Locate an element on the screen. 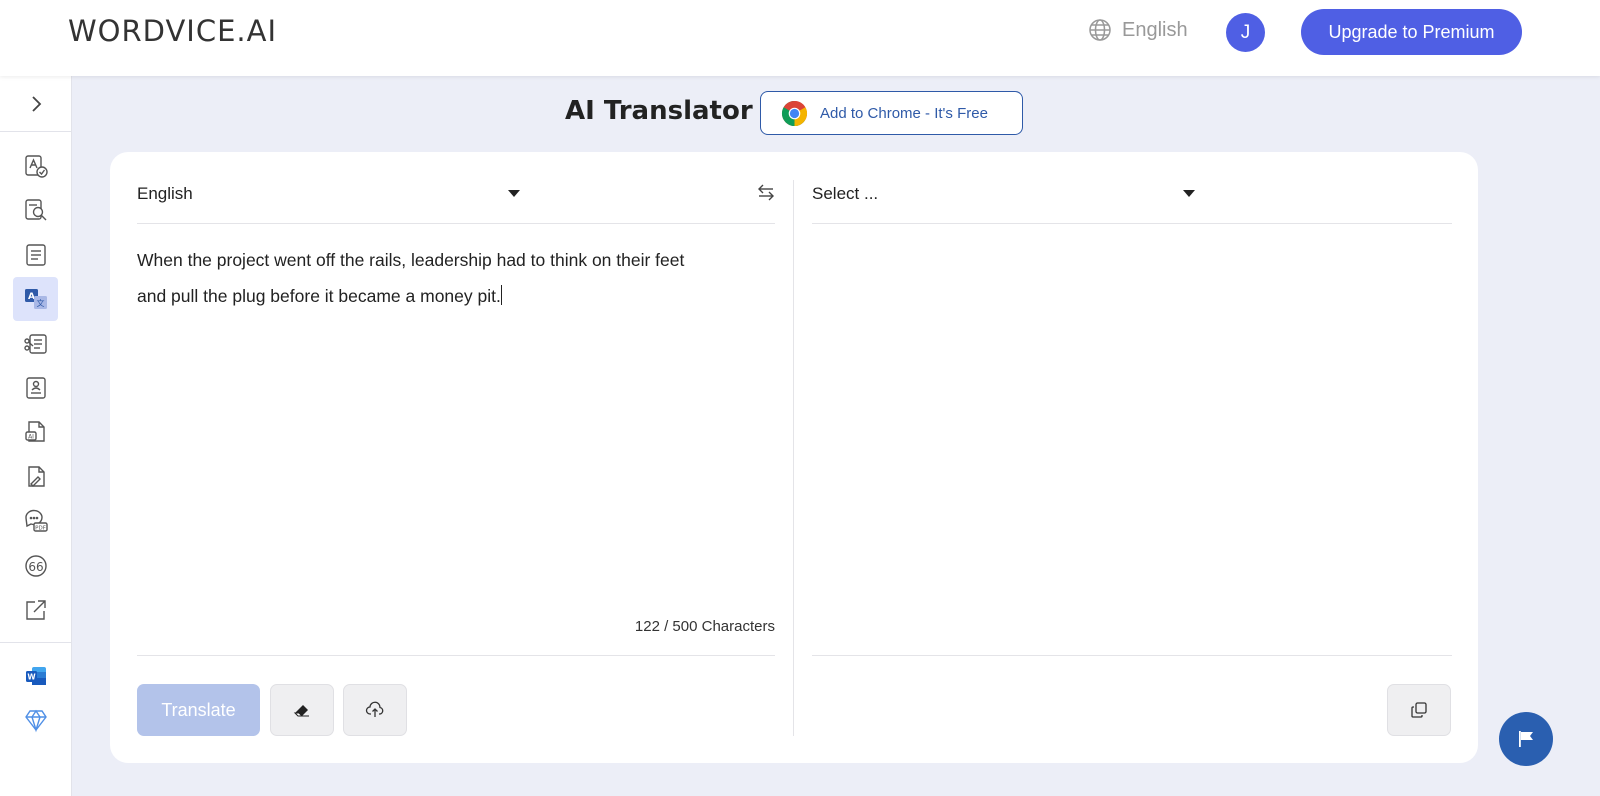 The image size is (1600, 796). grammar-check-icon is located at coordinates (36, 166).